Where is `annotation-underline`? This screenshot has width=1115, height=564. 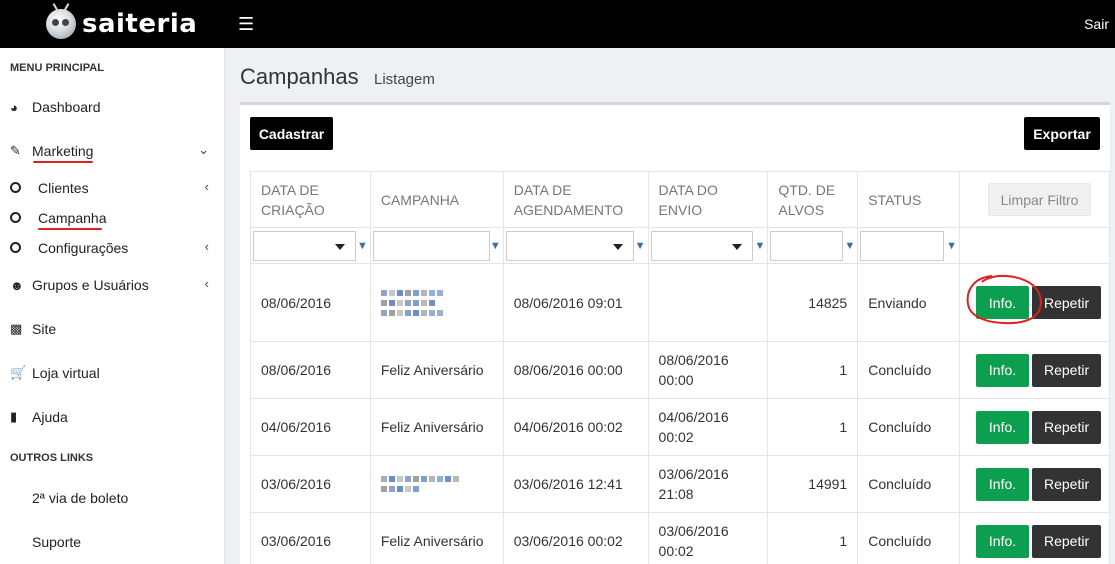 annotation-underline is located at coordinates (70, 229).